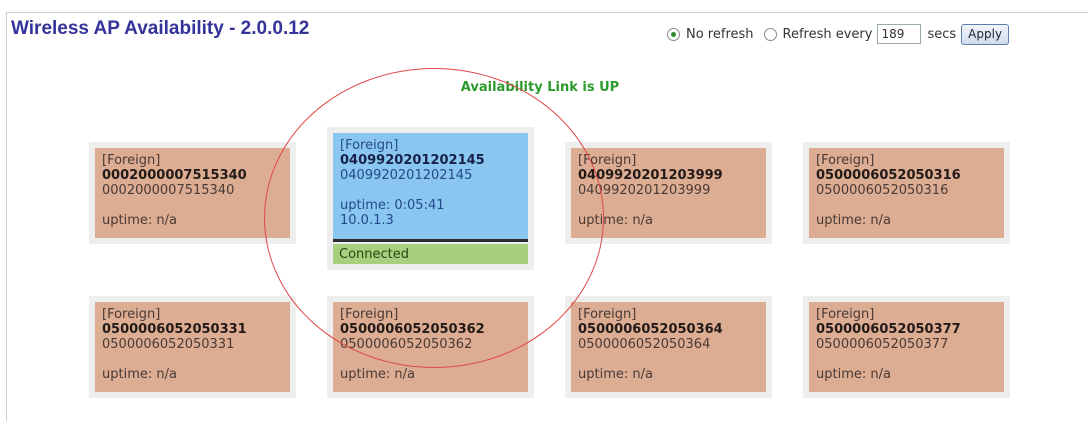 The image size is (1088, 421). What do you see at coordinates (430, 253) in the screenshot?
I see `connection-status: Connected` at bounding box center [430, 253].